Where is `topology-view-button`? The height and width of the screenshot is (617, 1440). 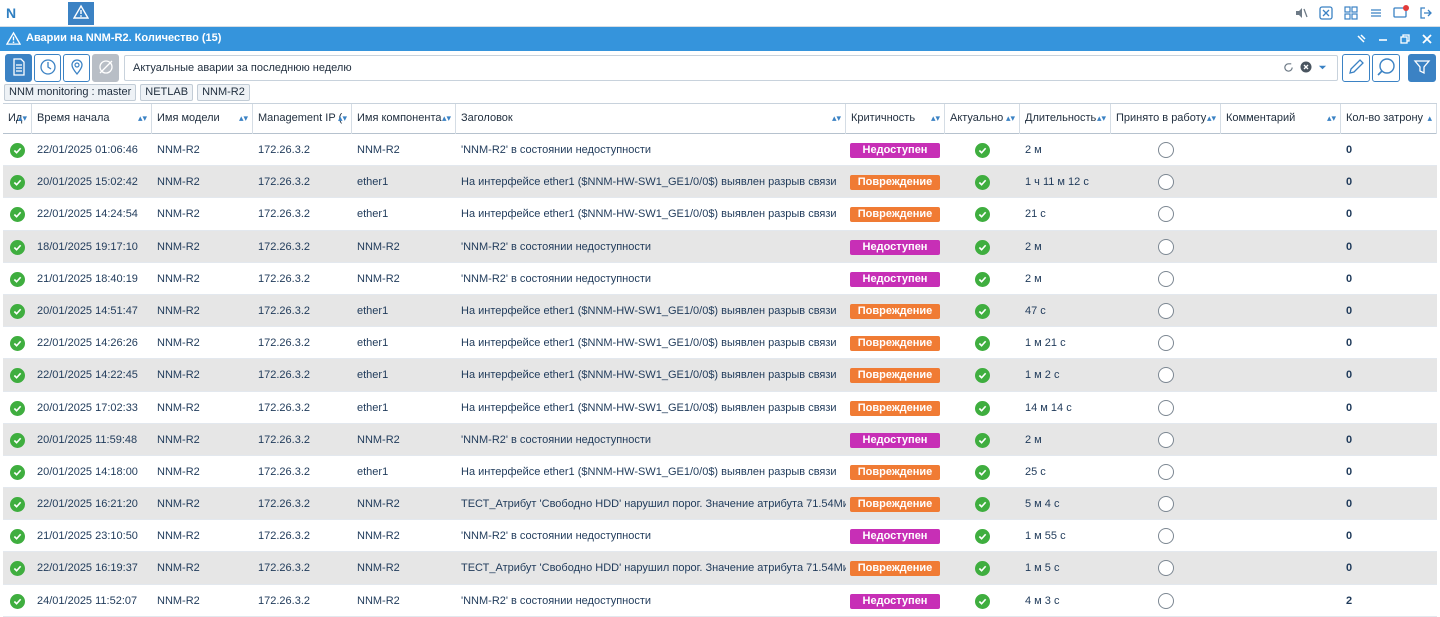 topology-view-button is located at coordinates (105, 68).